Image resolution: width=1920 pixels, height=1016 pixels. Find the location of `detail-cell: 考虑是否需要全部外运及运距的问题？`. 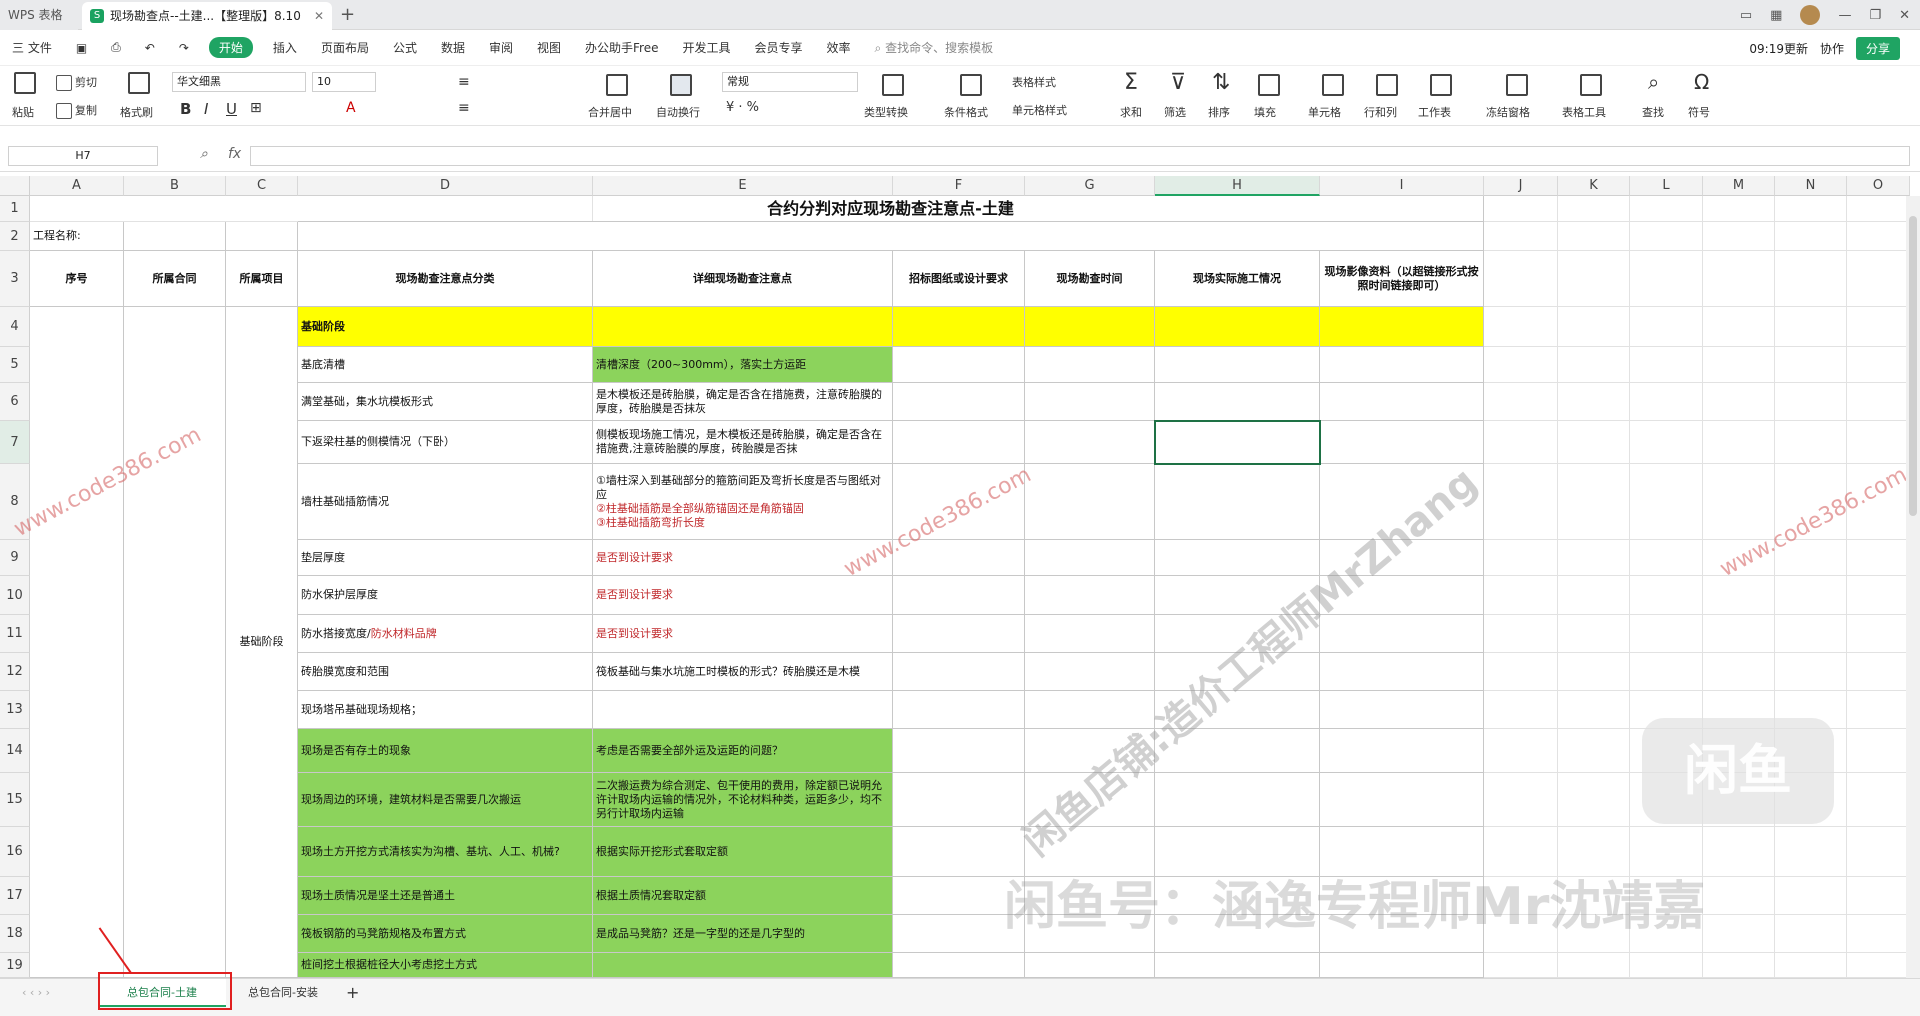

detail-cell: 考虑是否需要全部外运及运距的问题？ is located at coordinates (743, 751).